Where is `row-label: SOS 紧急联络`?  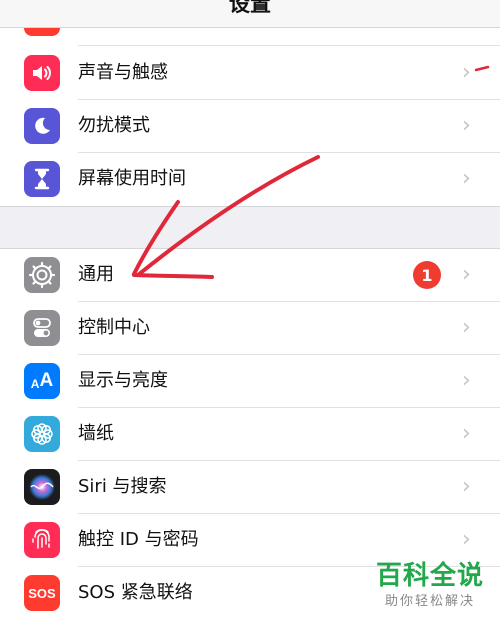 row-label: SOS 紧急联络 is located at coordinates (135, 592).